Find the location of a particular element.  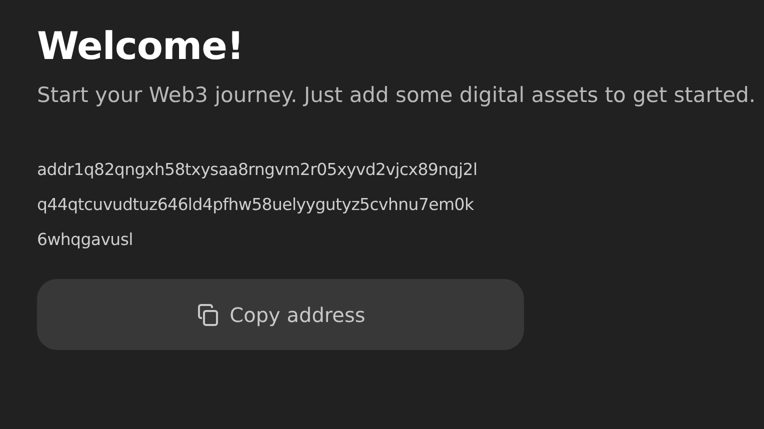

wallet-address-line: q44qtcuvudtuz646ld4pfhw58uelyygutyz5cvhnu7em0k is located at coordinates (256, 205).